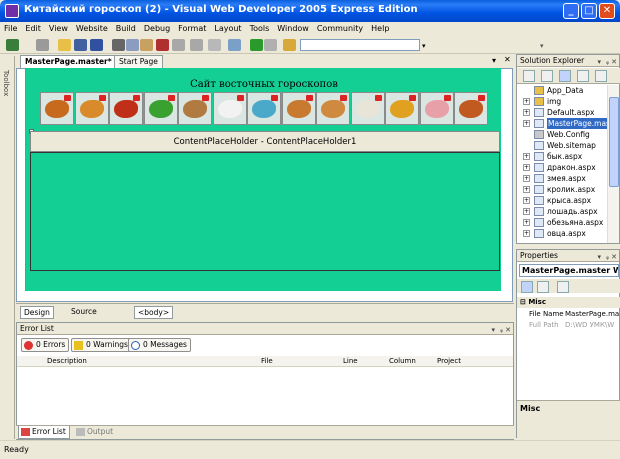 This screenshot has height=459, width=620. Describe the element at coordinates (360, 45) in the screenshot. I see `find-combobox` at that location.